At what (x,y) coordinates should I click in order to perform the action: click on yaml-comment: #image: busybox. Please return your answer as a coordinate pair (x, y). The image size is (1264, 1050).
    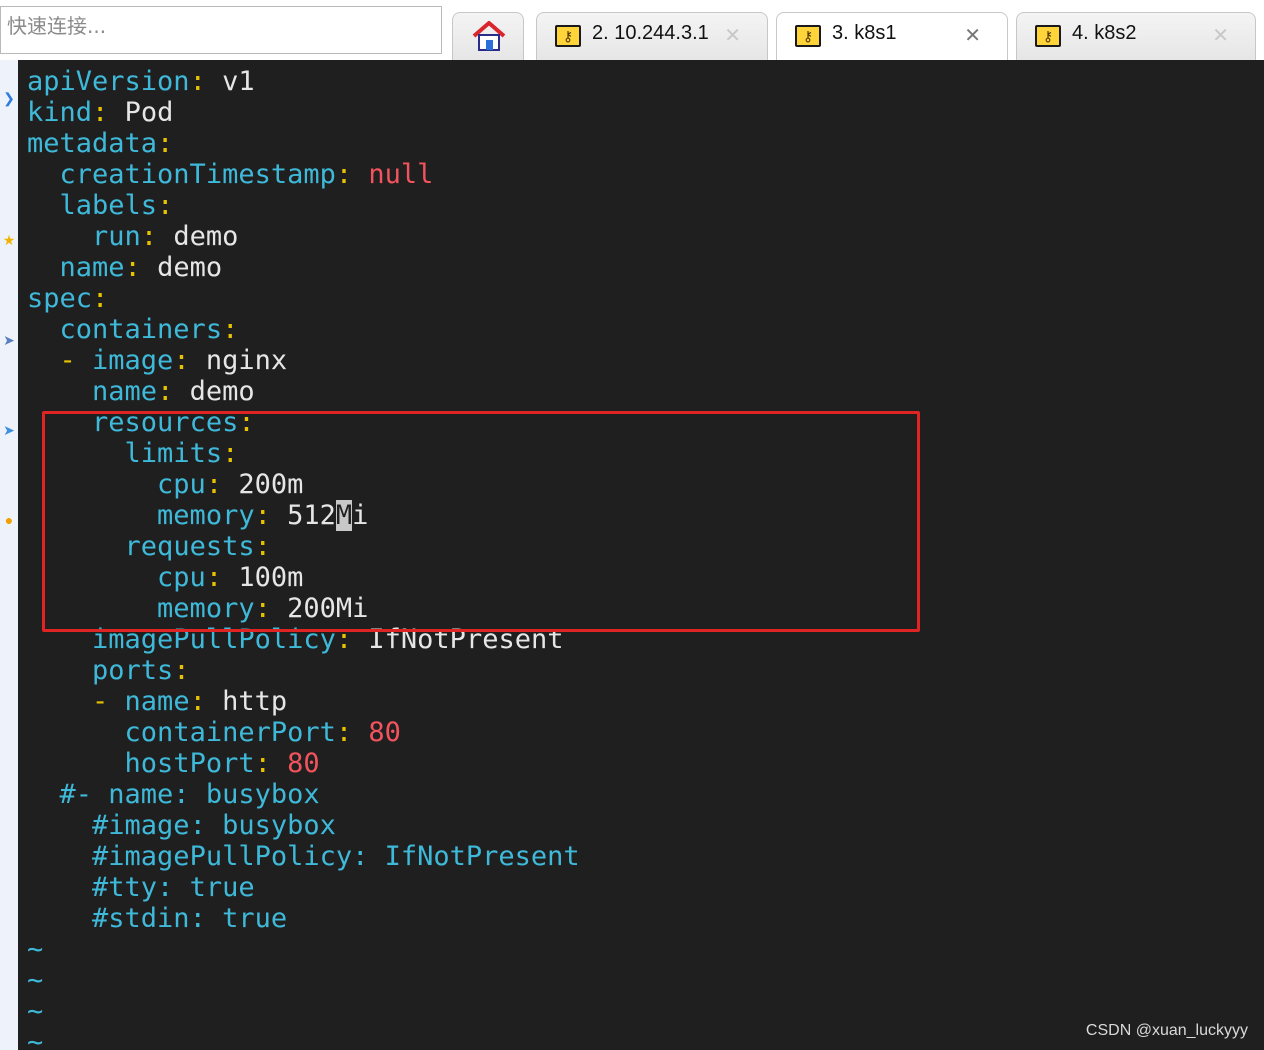
    Looking at the image, I should click on (214, 825).